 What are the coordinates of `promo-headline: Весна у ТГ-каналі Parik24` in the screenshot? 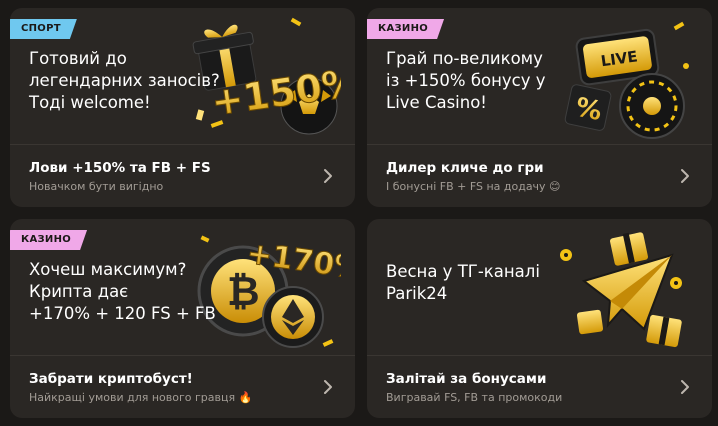 It's located at (463, 282).